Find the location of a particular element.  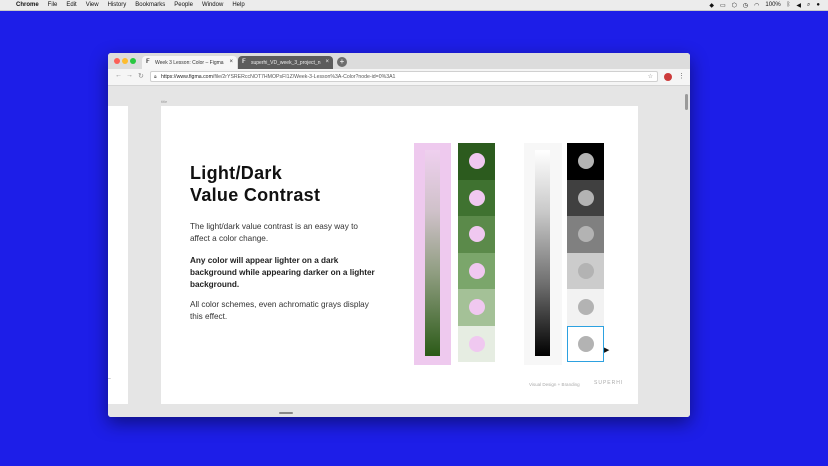

menu-window: Window is located at coordinates (212, 5).